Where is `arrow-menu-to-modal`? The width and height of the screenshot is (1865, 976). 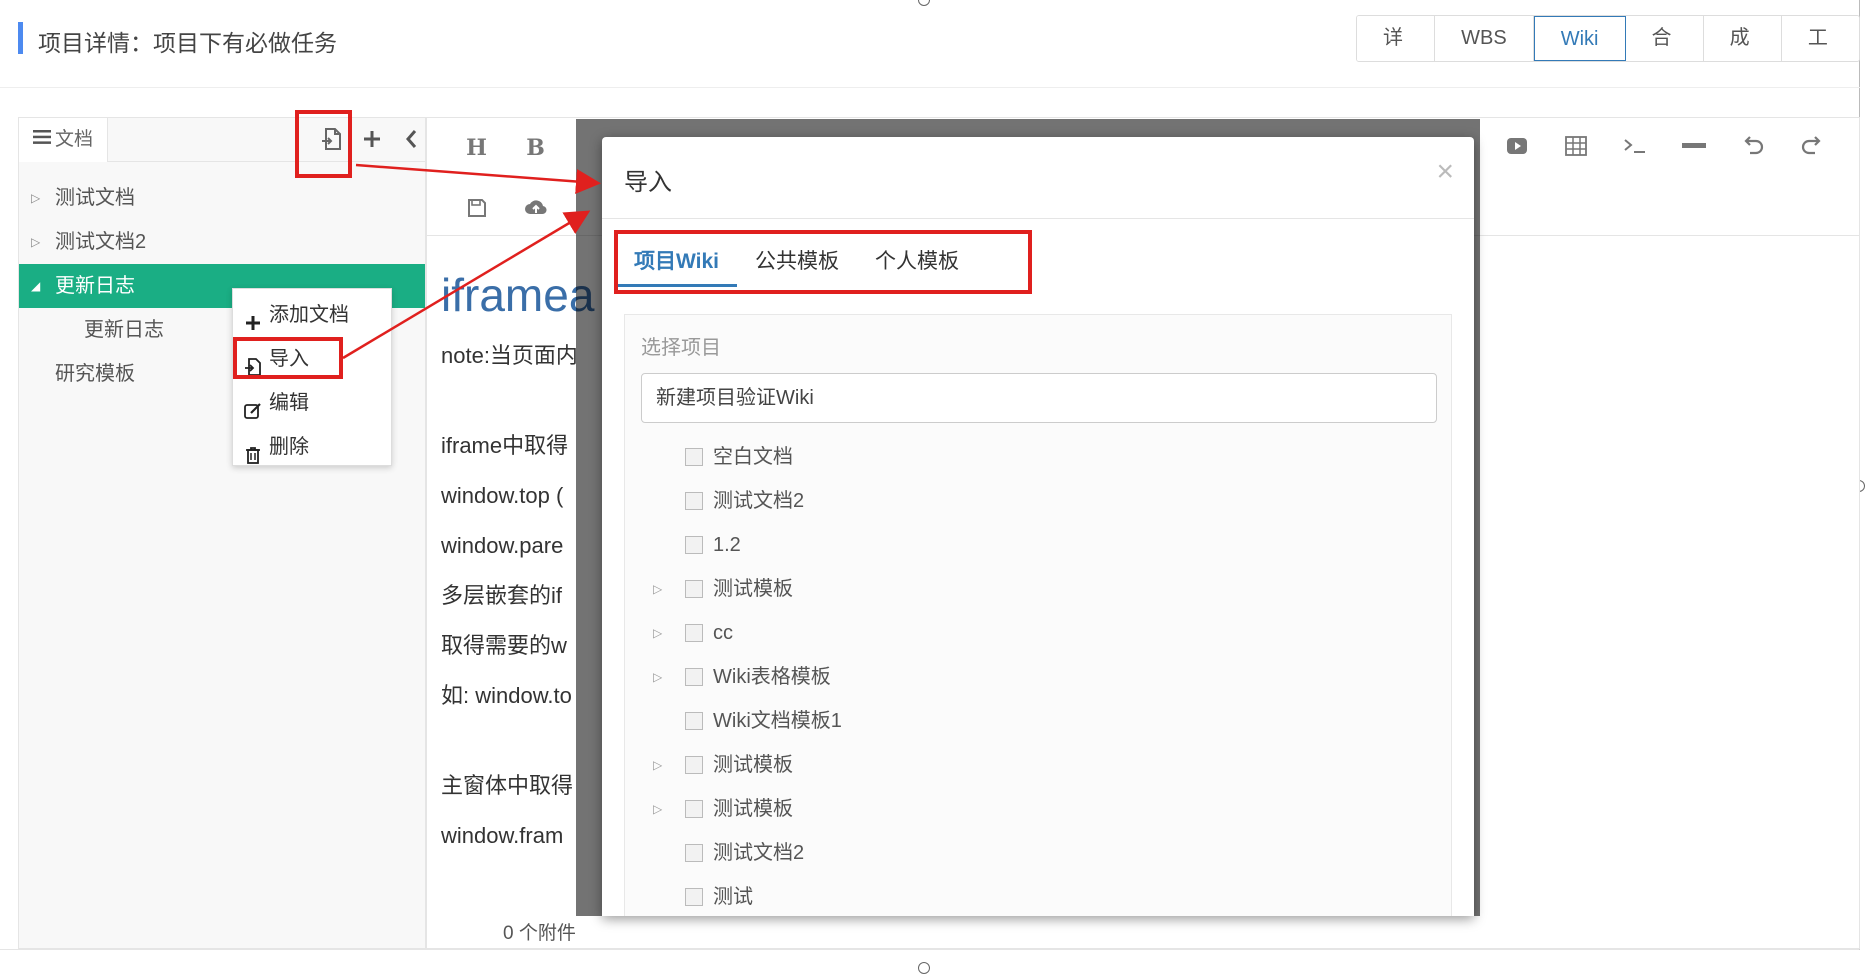
arrow-menu-to-modal is located at coordinates (466, 285).